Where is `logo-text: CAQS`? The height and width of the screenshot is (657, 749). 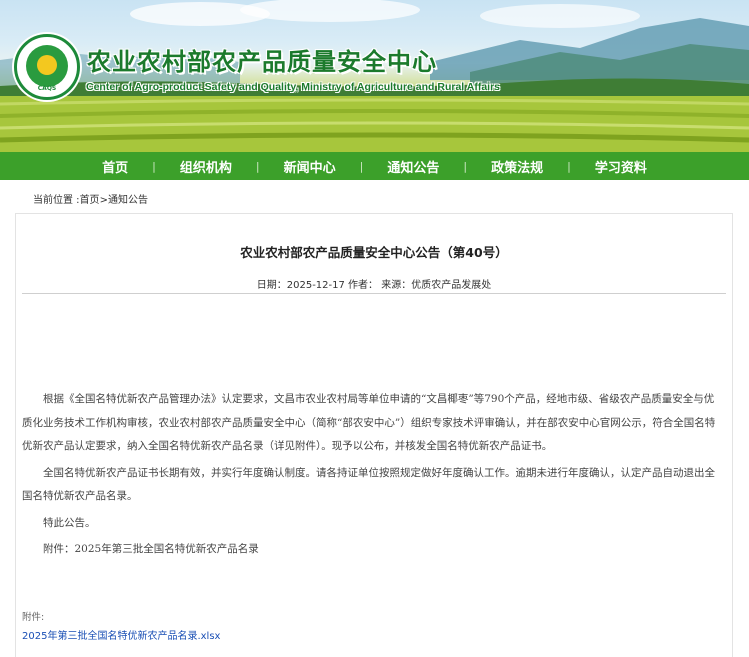 logo-text: CAQS is located at coordinates (47, 88).